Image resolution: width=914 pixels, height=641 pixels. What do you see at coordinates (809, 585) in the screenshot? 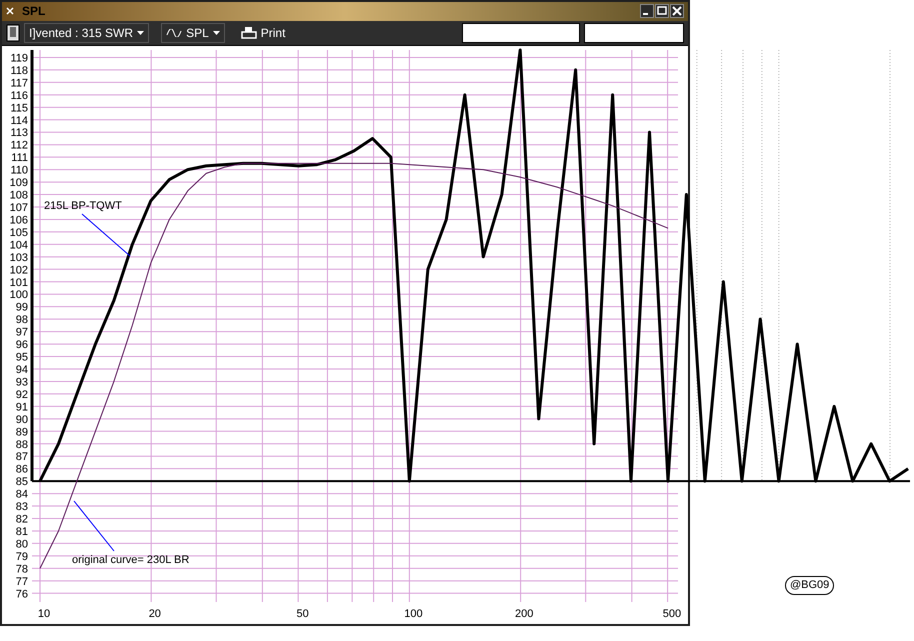
I see `signature-label: @BG09` at bounding box center [809, 585].